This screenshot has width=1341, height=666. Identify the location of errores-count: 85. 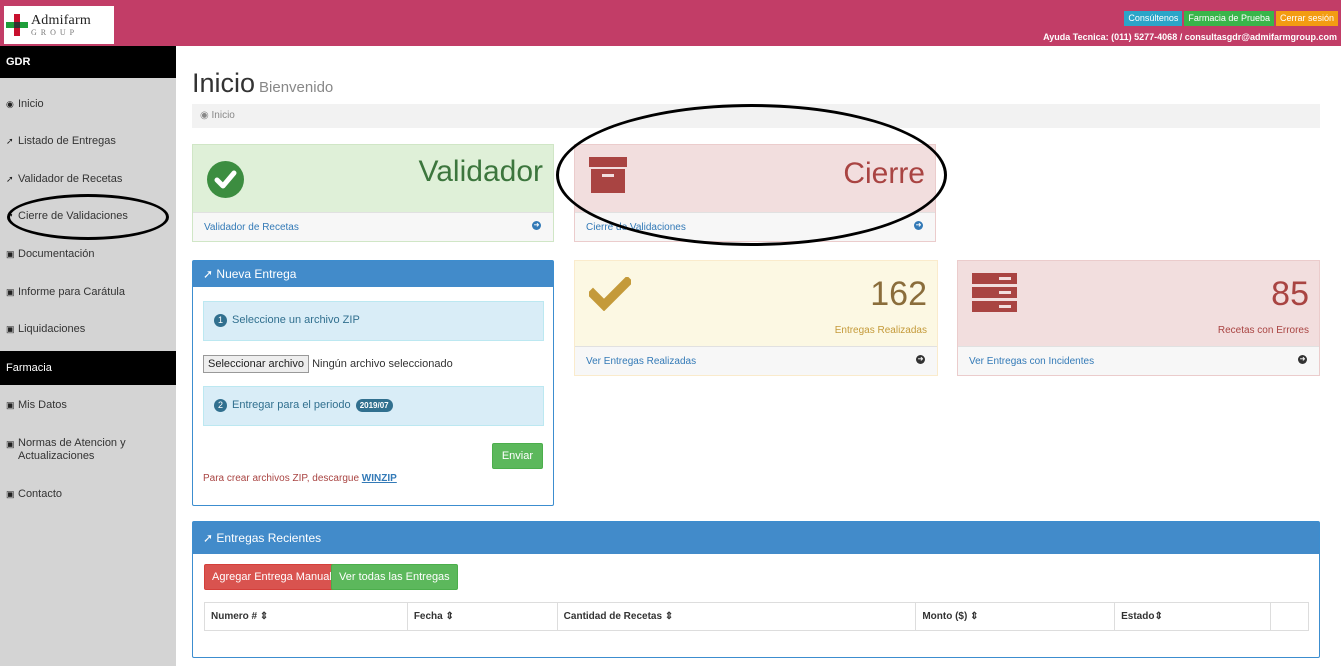
(1290, 294).